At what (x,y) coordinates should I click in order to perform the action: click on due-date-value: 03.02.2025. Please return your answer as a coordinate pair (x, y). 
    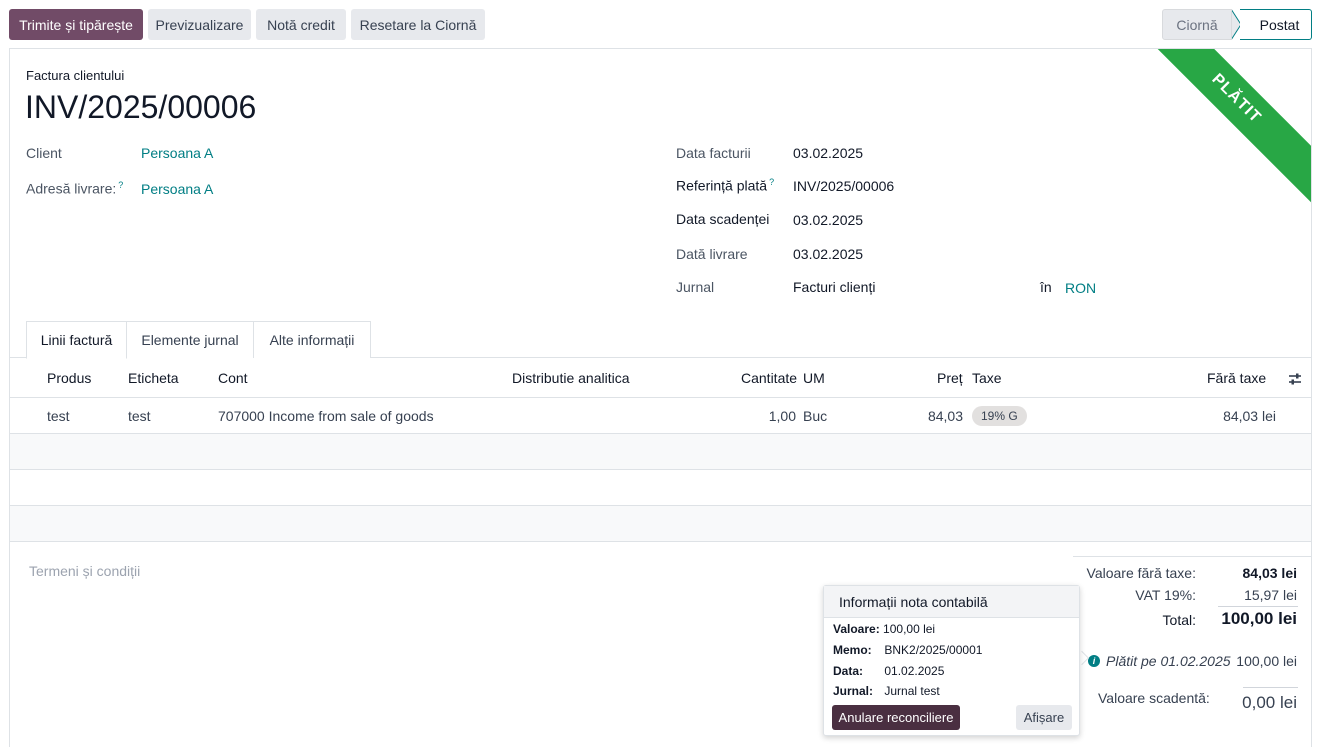
    Looking at the image, I should click on (828, 220).